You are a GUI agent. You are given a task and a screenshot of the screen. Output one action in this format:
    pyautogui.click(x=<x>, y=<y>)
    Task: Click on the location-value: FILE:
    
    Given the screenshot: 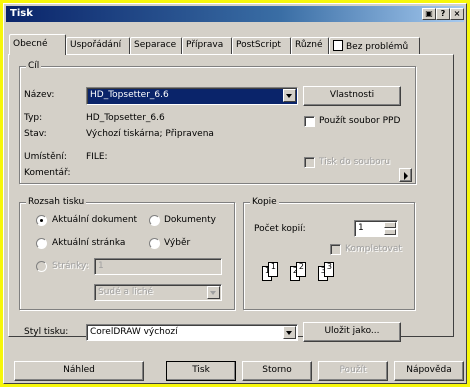 What is the action you would take?
    pyautogui.click(x=97, y=157)
    